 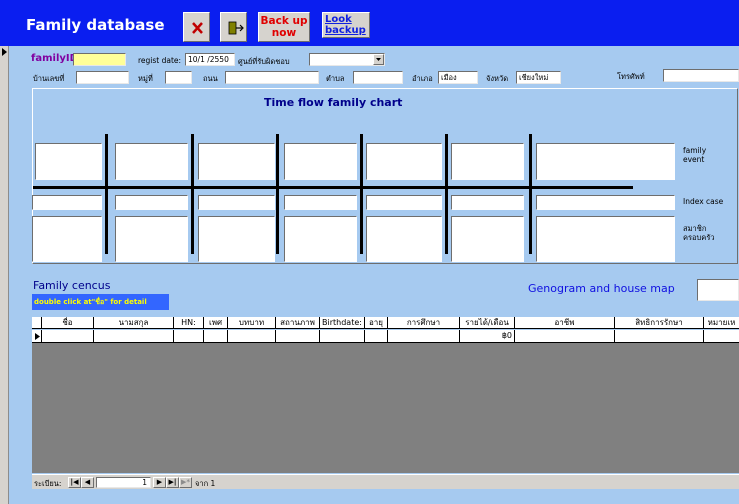 I want to click on col-hn: HN:, so click(x=189, y=323).